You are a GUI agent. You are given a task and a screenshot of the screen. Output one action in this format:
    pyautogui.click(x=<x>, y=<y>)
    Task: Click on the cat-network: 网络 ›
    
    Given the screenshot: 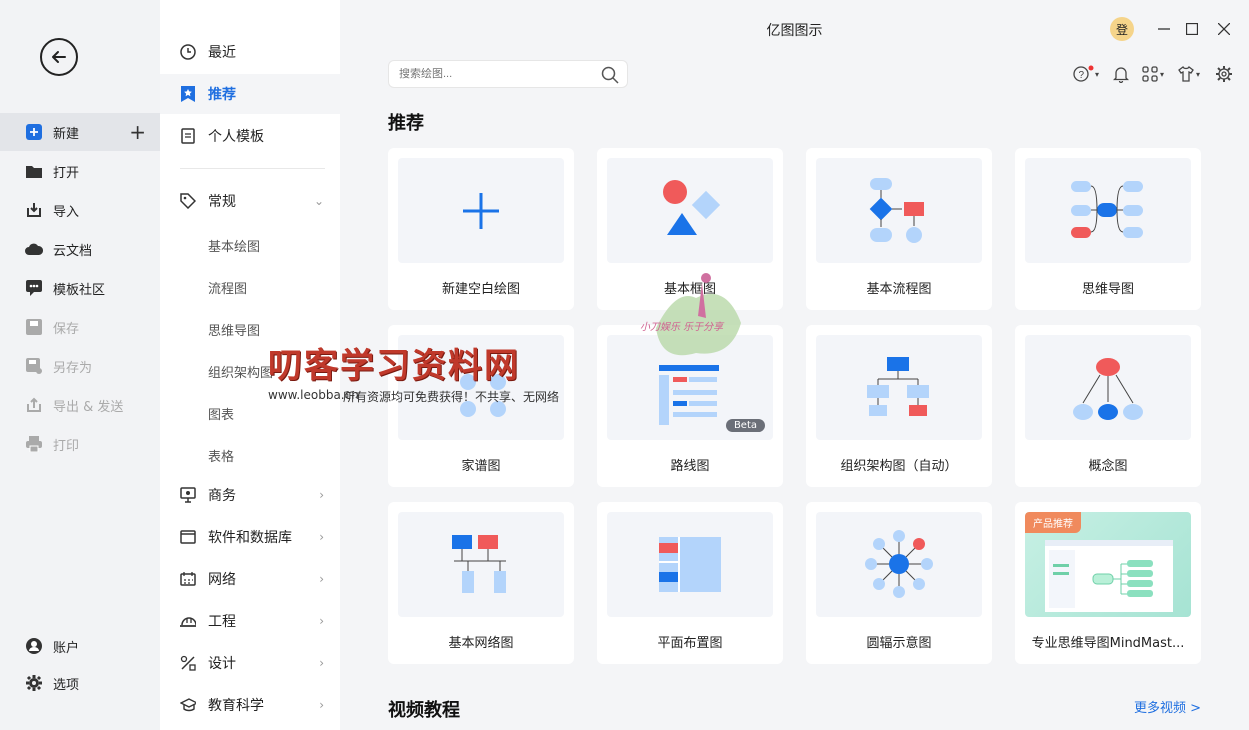 What is the action you would take?
    pyautogui.click(x=250, y=579)
    